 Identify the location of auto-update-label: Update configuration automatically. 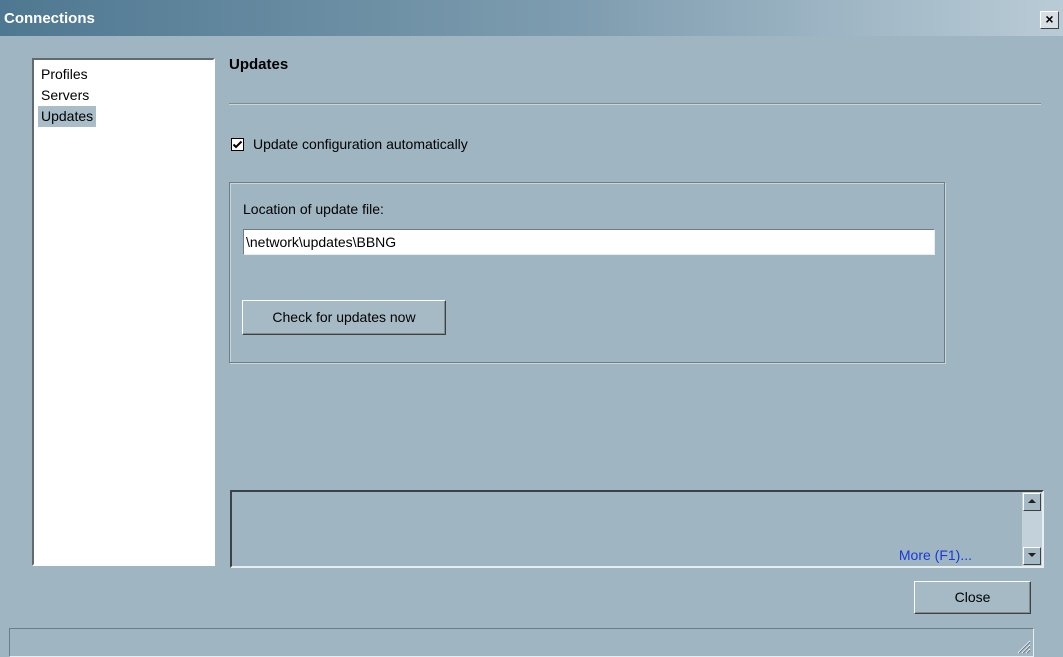
(360, 144).